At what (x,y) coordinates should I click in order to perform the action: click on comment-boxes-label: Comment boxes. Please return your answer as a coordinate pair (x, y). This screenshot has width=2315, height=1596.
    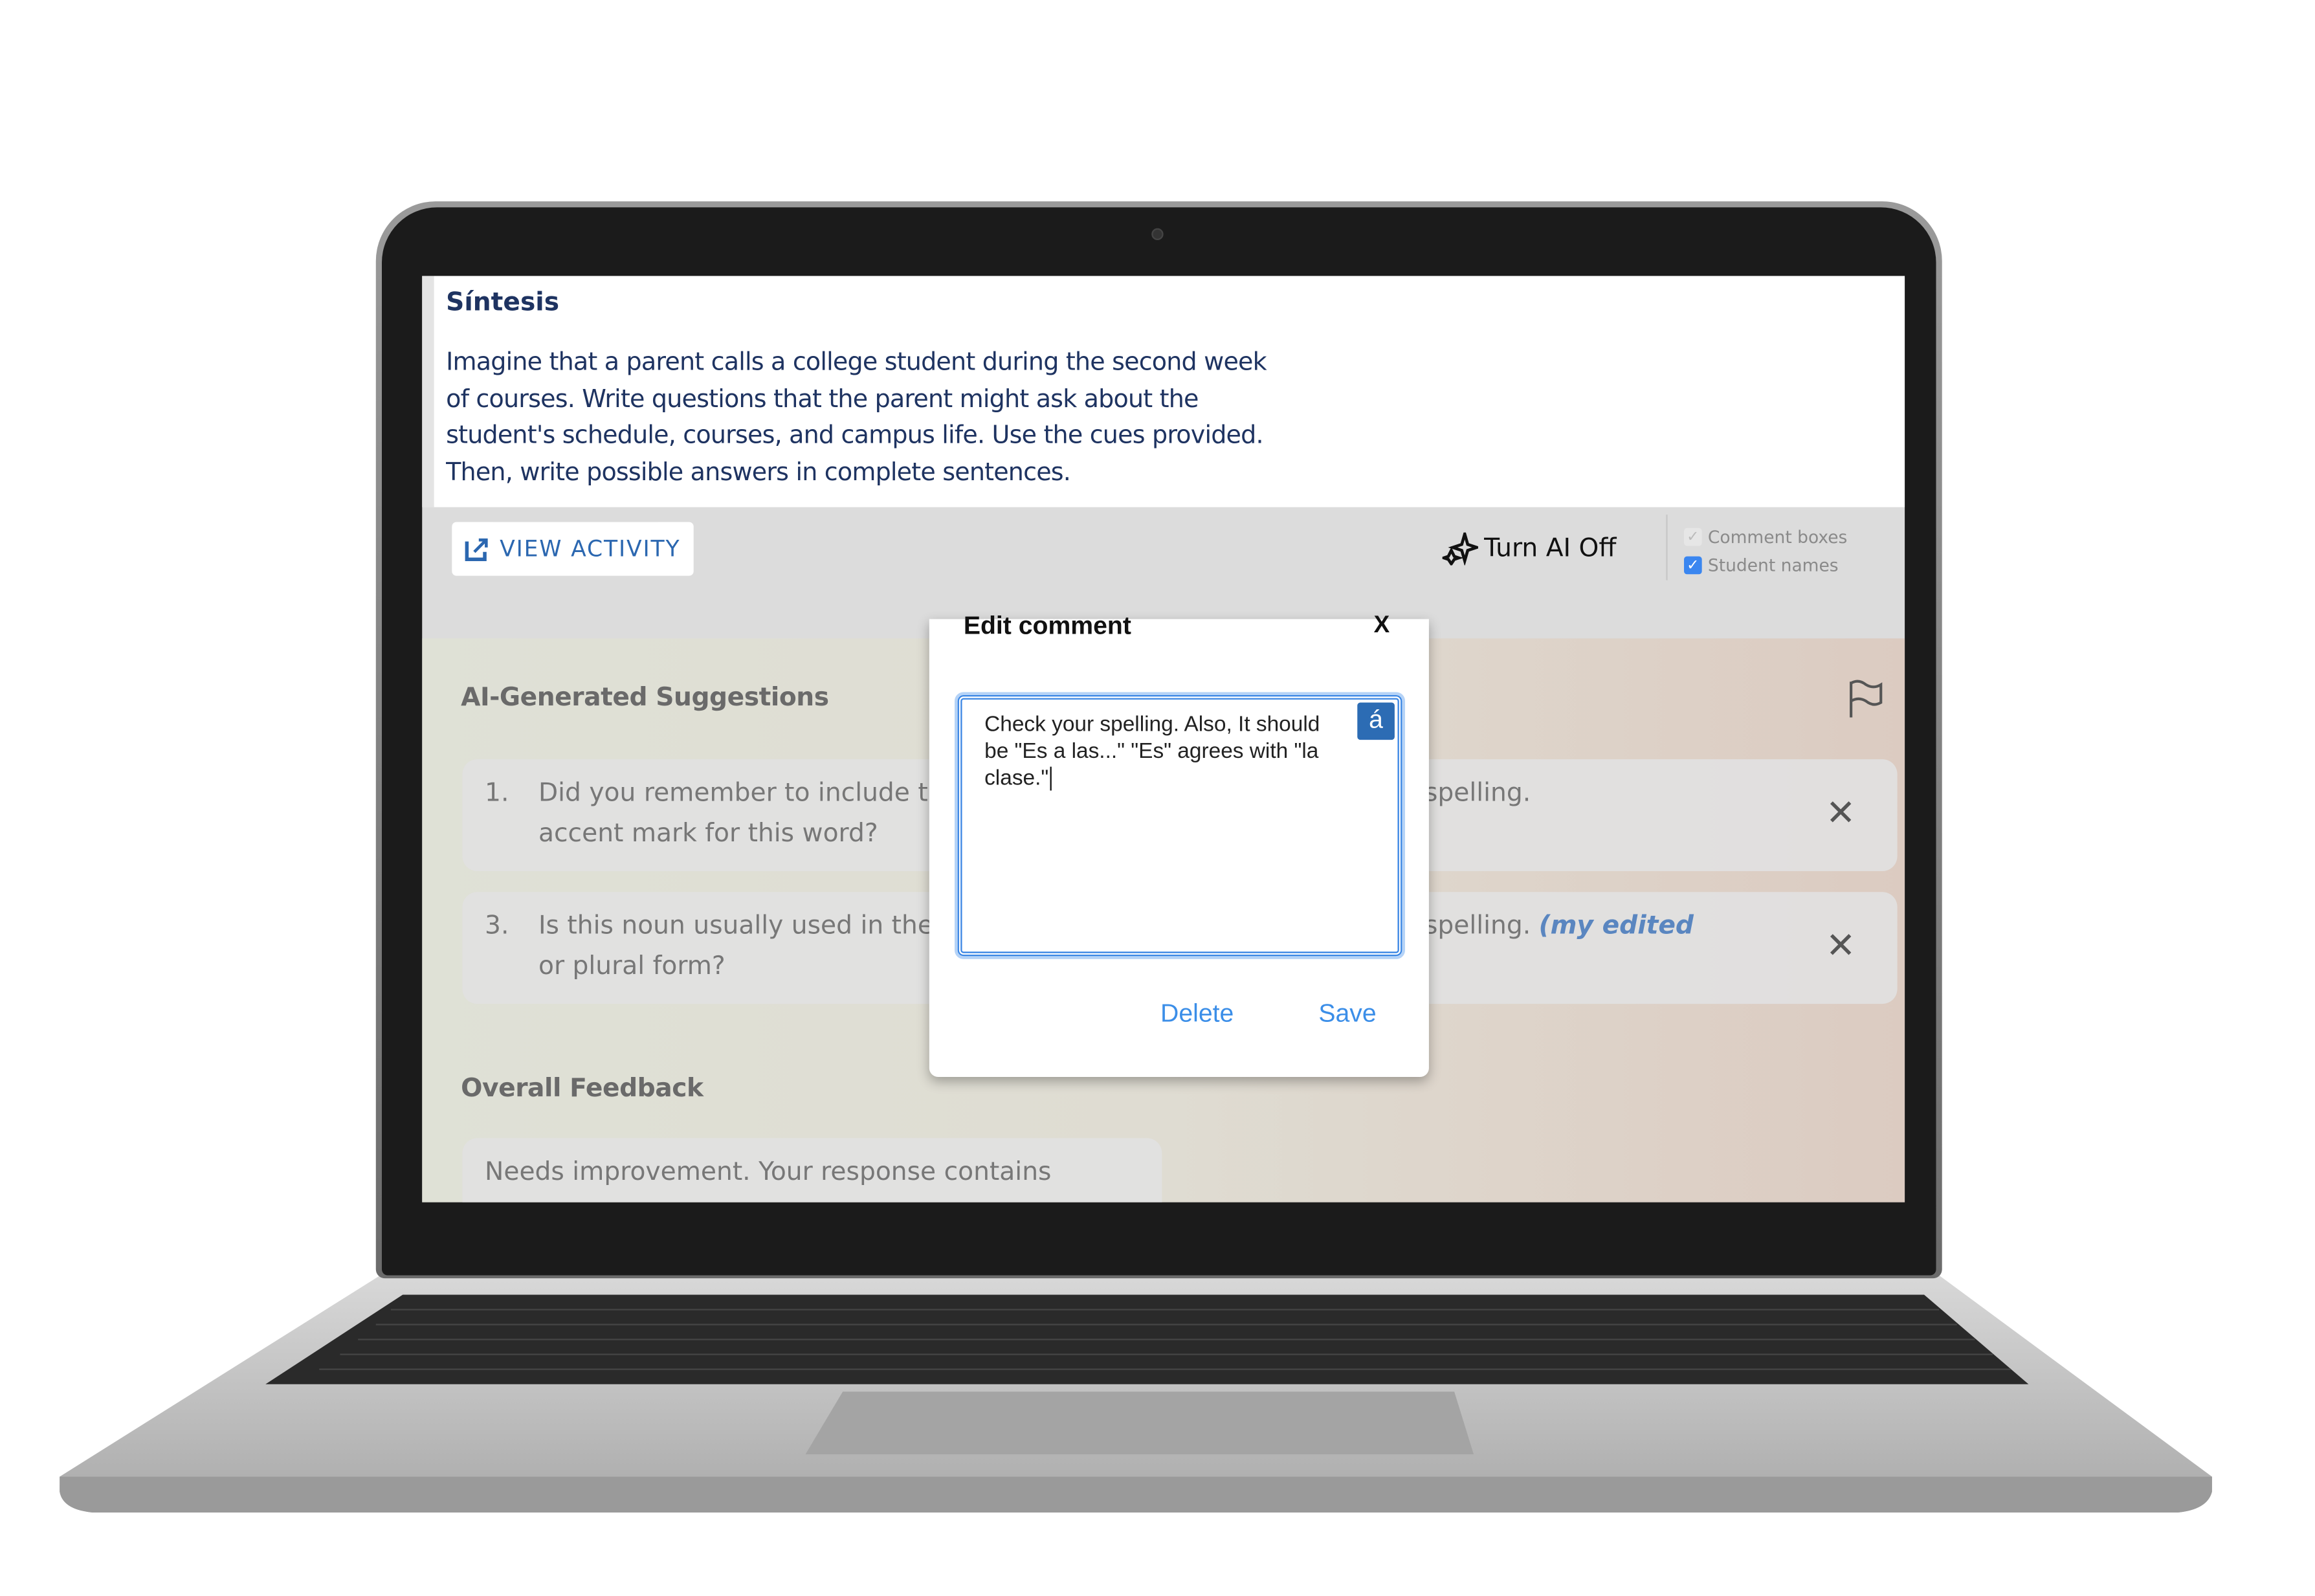
    Looking at the image, I should click on (1777, 537).